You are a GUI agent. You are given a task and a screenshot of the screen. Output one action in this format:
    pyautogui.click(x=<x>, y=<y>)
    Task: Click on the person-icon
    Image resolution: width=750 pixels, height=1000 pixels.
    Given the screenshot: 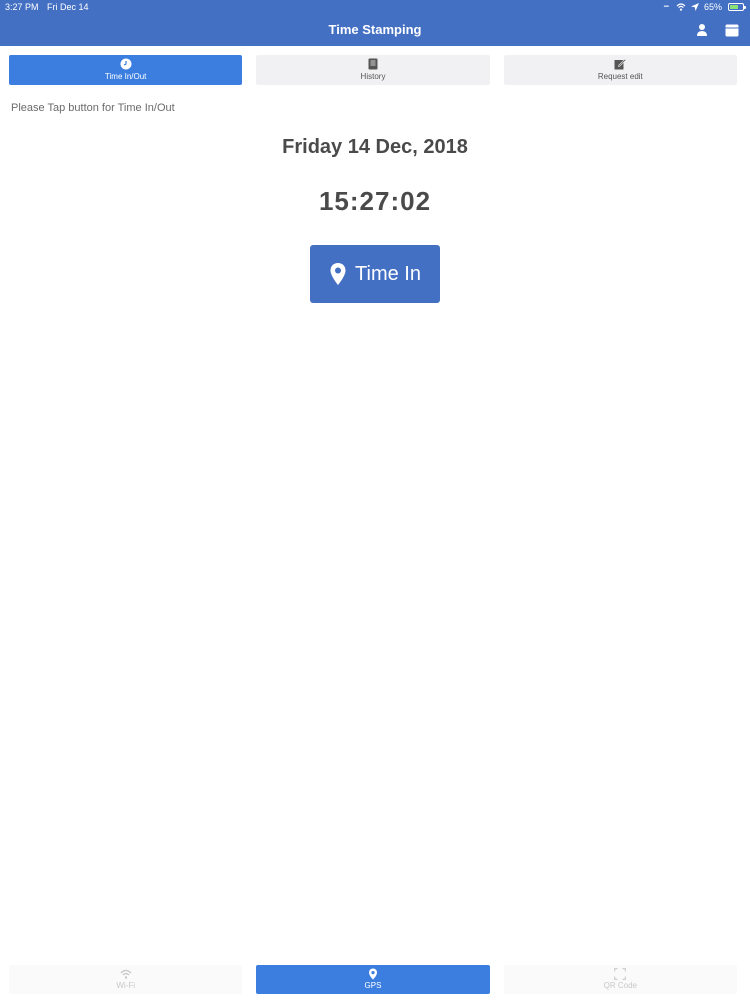 What is the action you would take?
    pyautogui.click(x=702, y=30)
    